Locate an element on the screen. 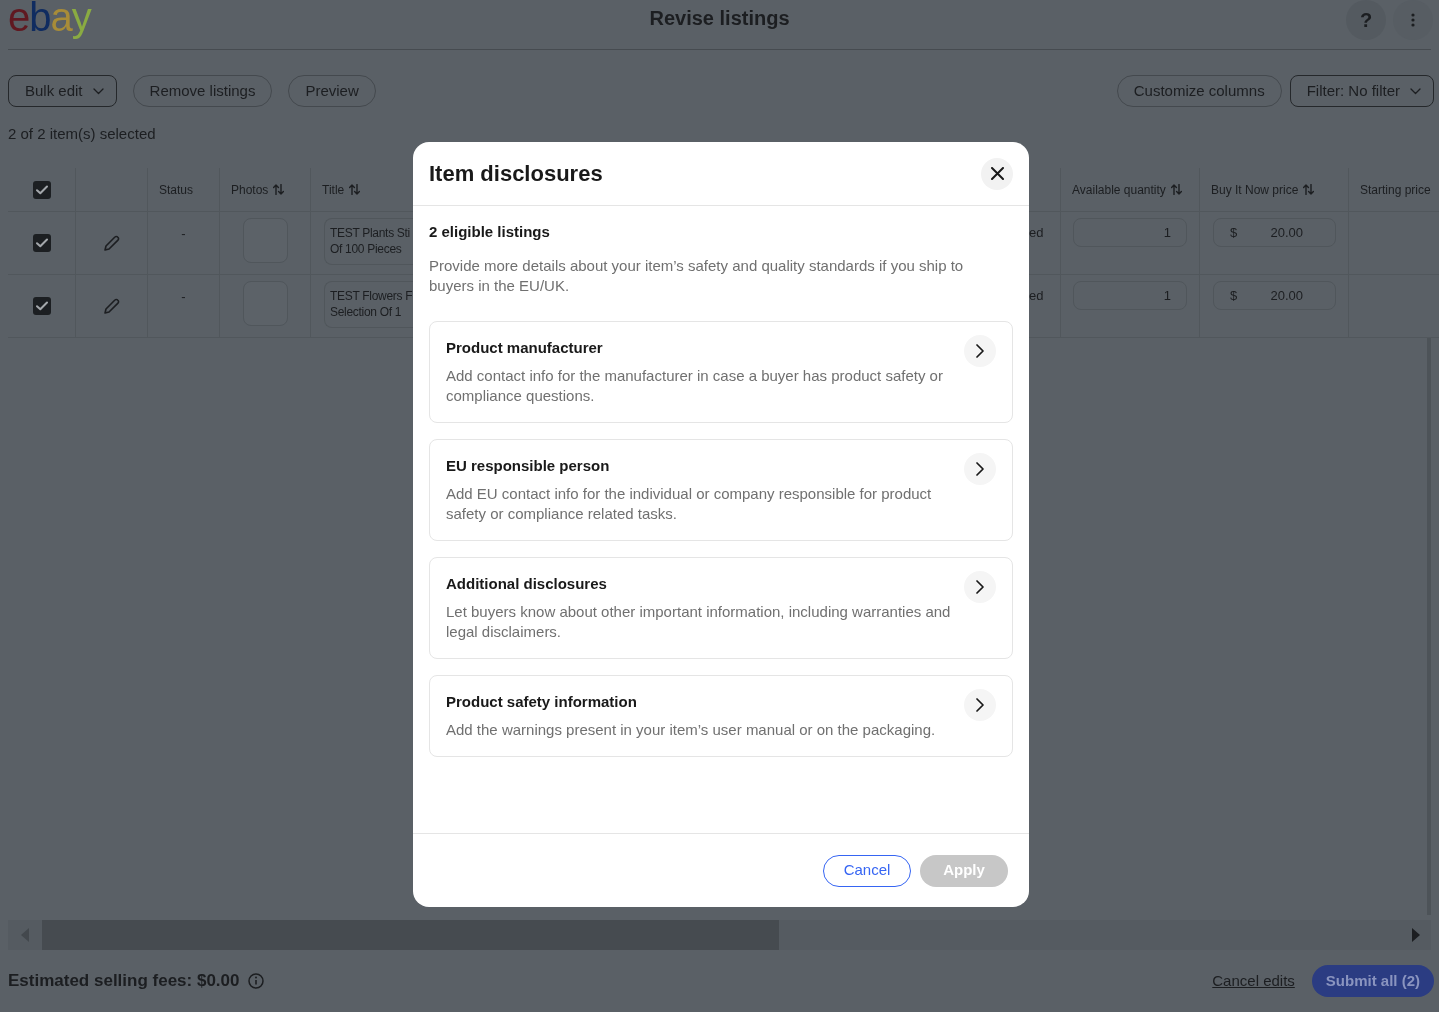 Image resolution: width=1439 pixels, height=1012 pixels. close-button is located at coordinates (997, 173).